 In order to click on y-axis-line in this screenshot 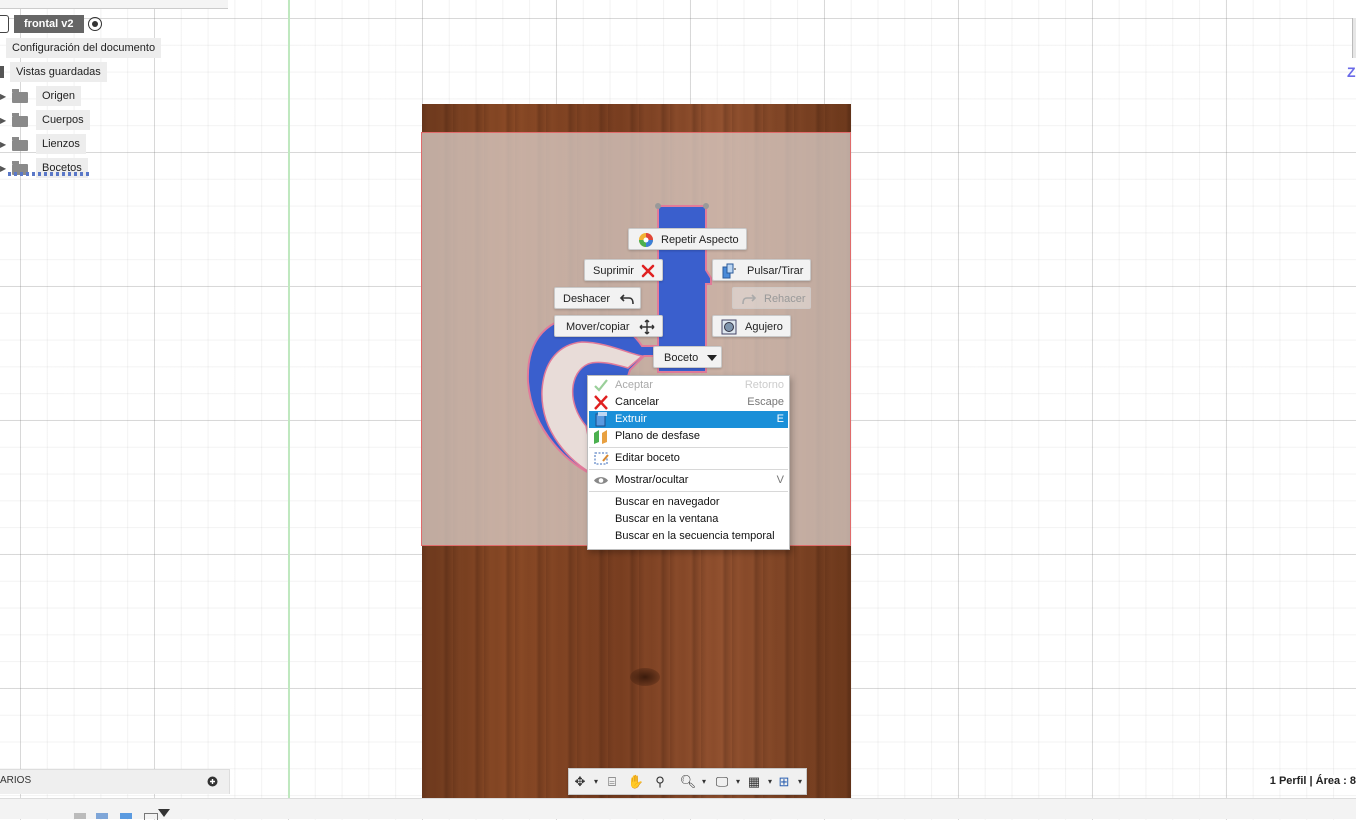, I will do `click(289, 399)`.